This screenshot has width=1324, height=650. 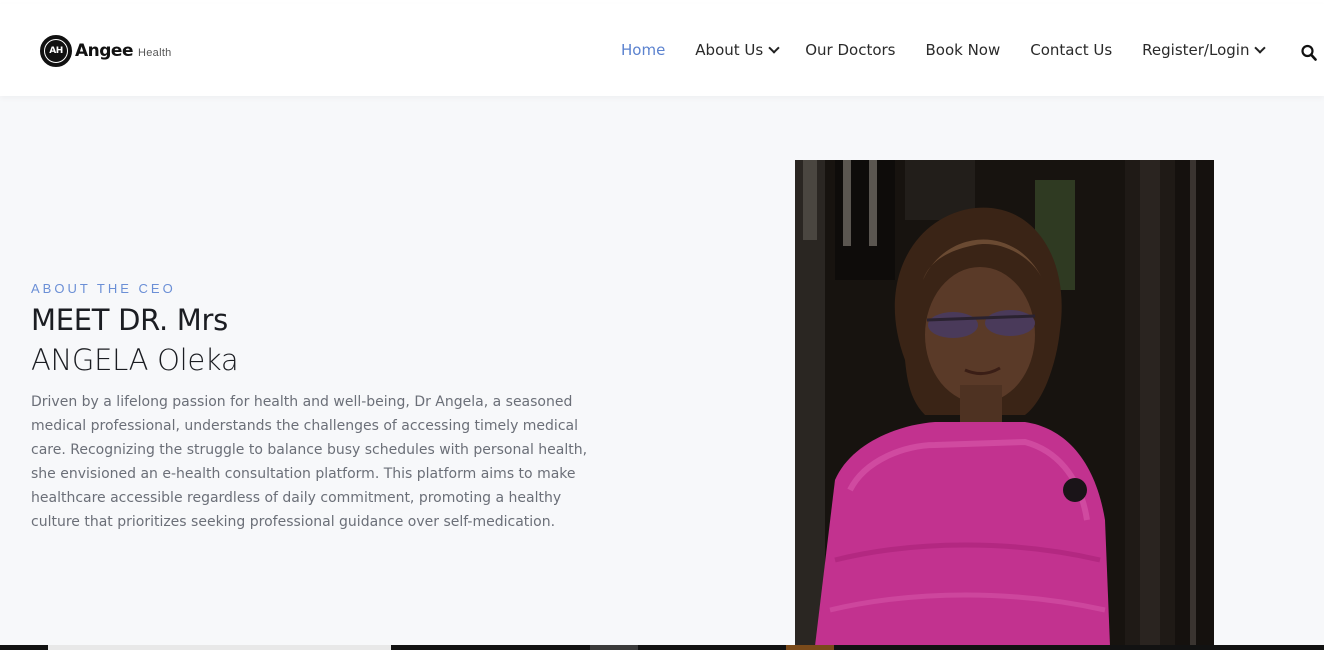 I want to click on nav-register-login-label: Register/Login, so click(x=1196, y=50).